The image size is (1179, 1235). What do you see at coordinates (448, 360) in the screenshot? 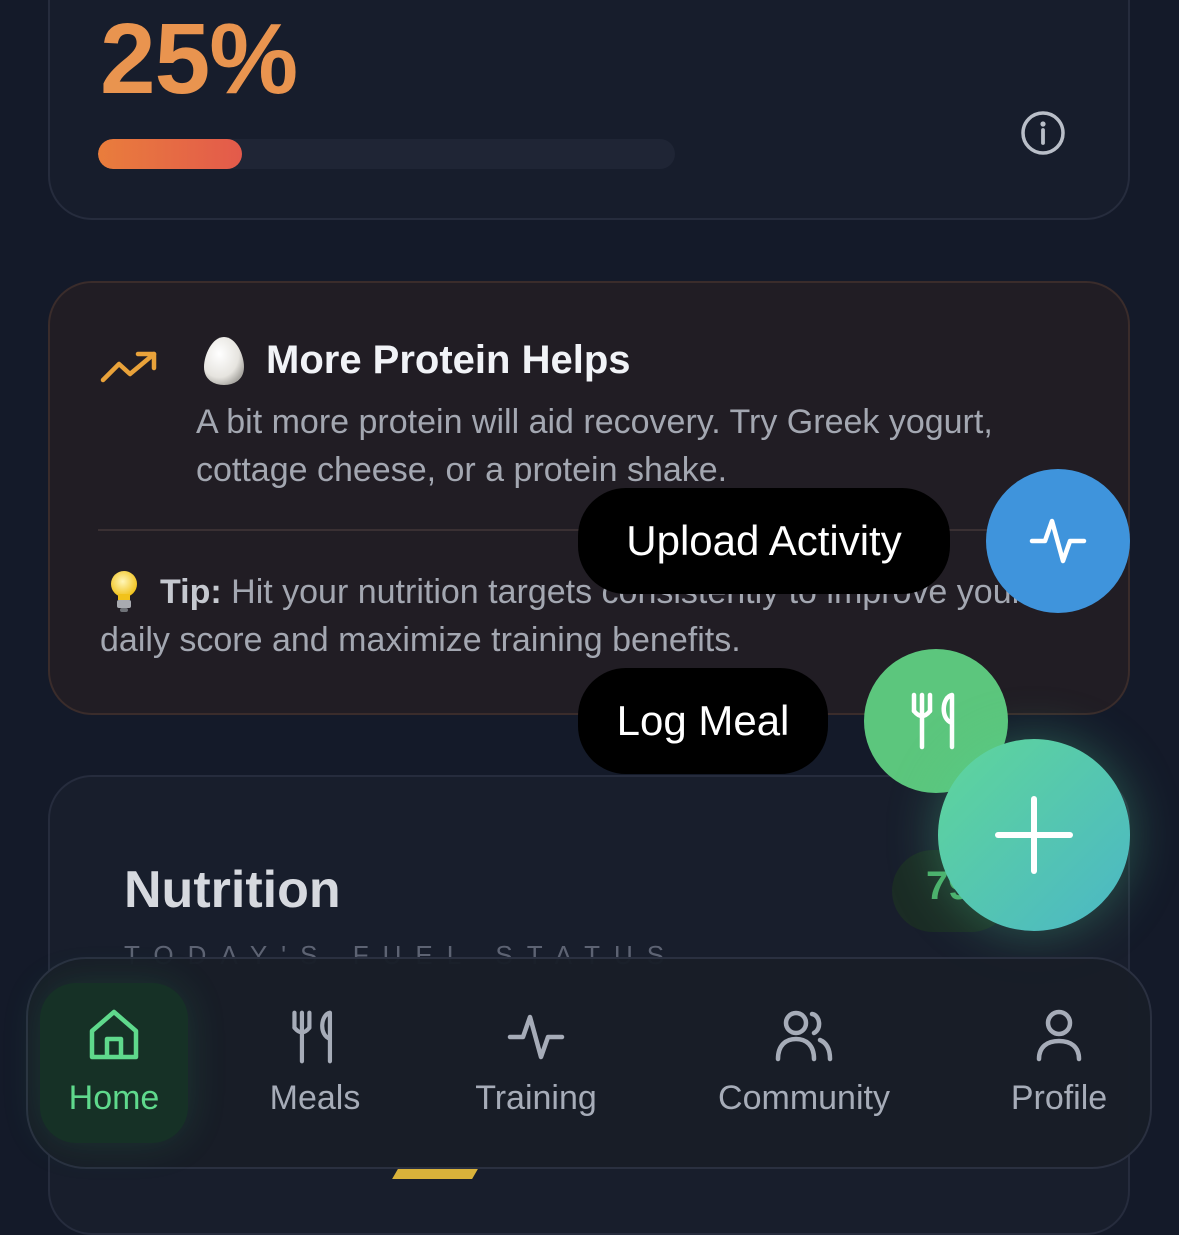
I see `insight-title: More Protein Helps` at bounding box center [448, 360].